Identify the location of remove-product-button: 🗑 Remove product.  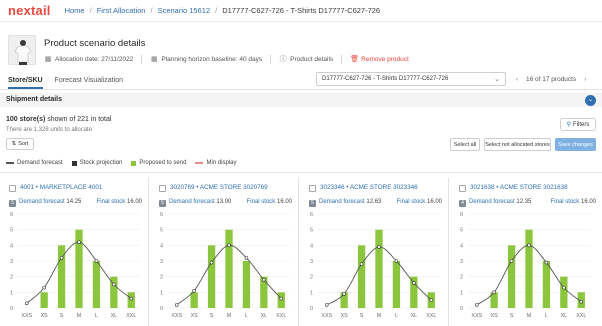
(379, 60).